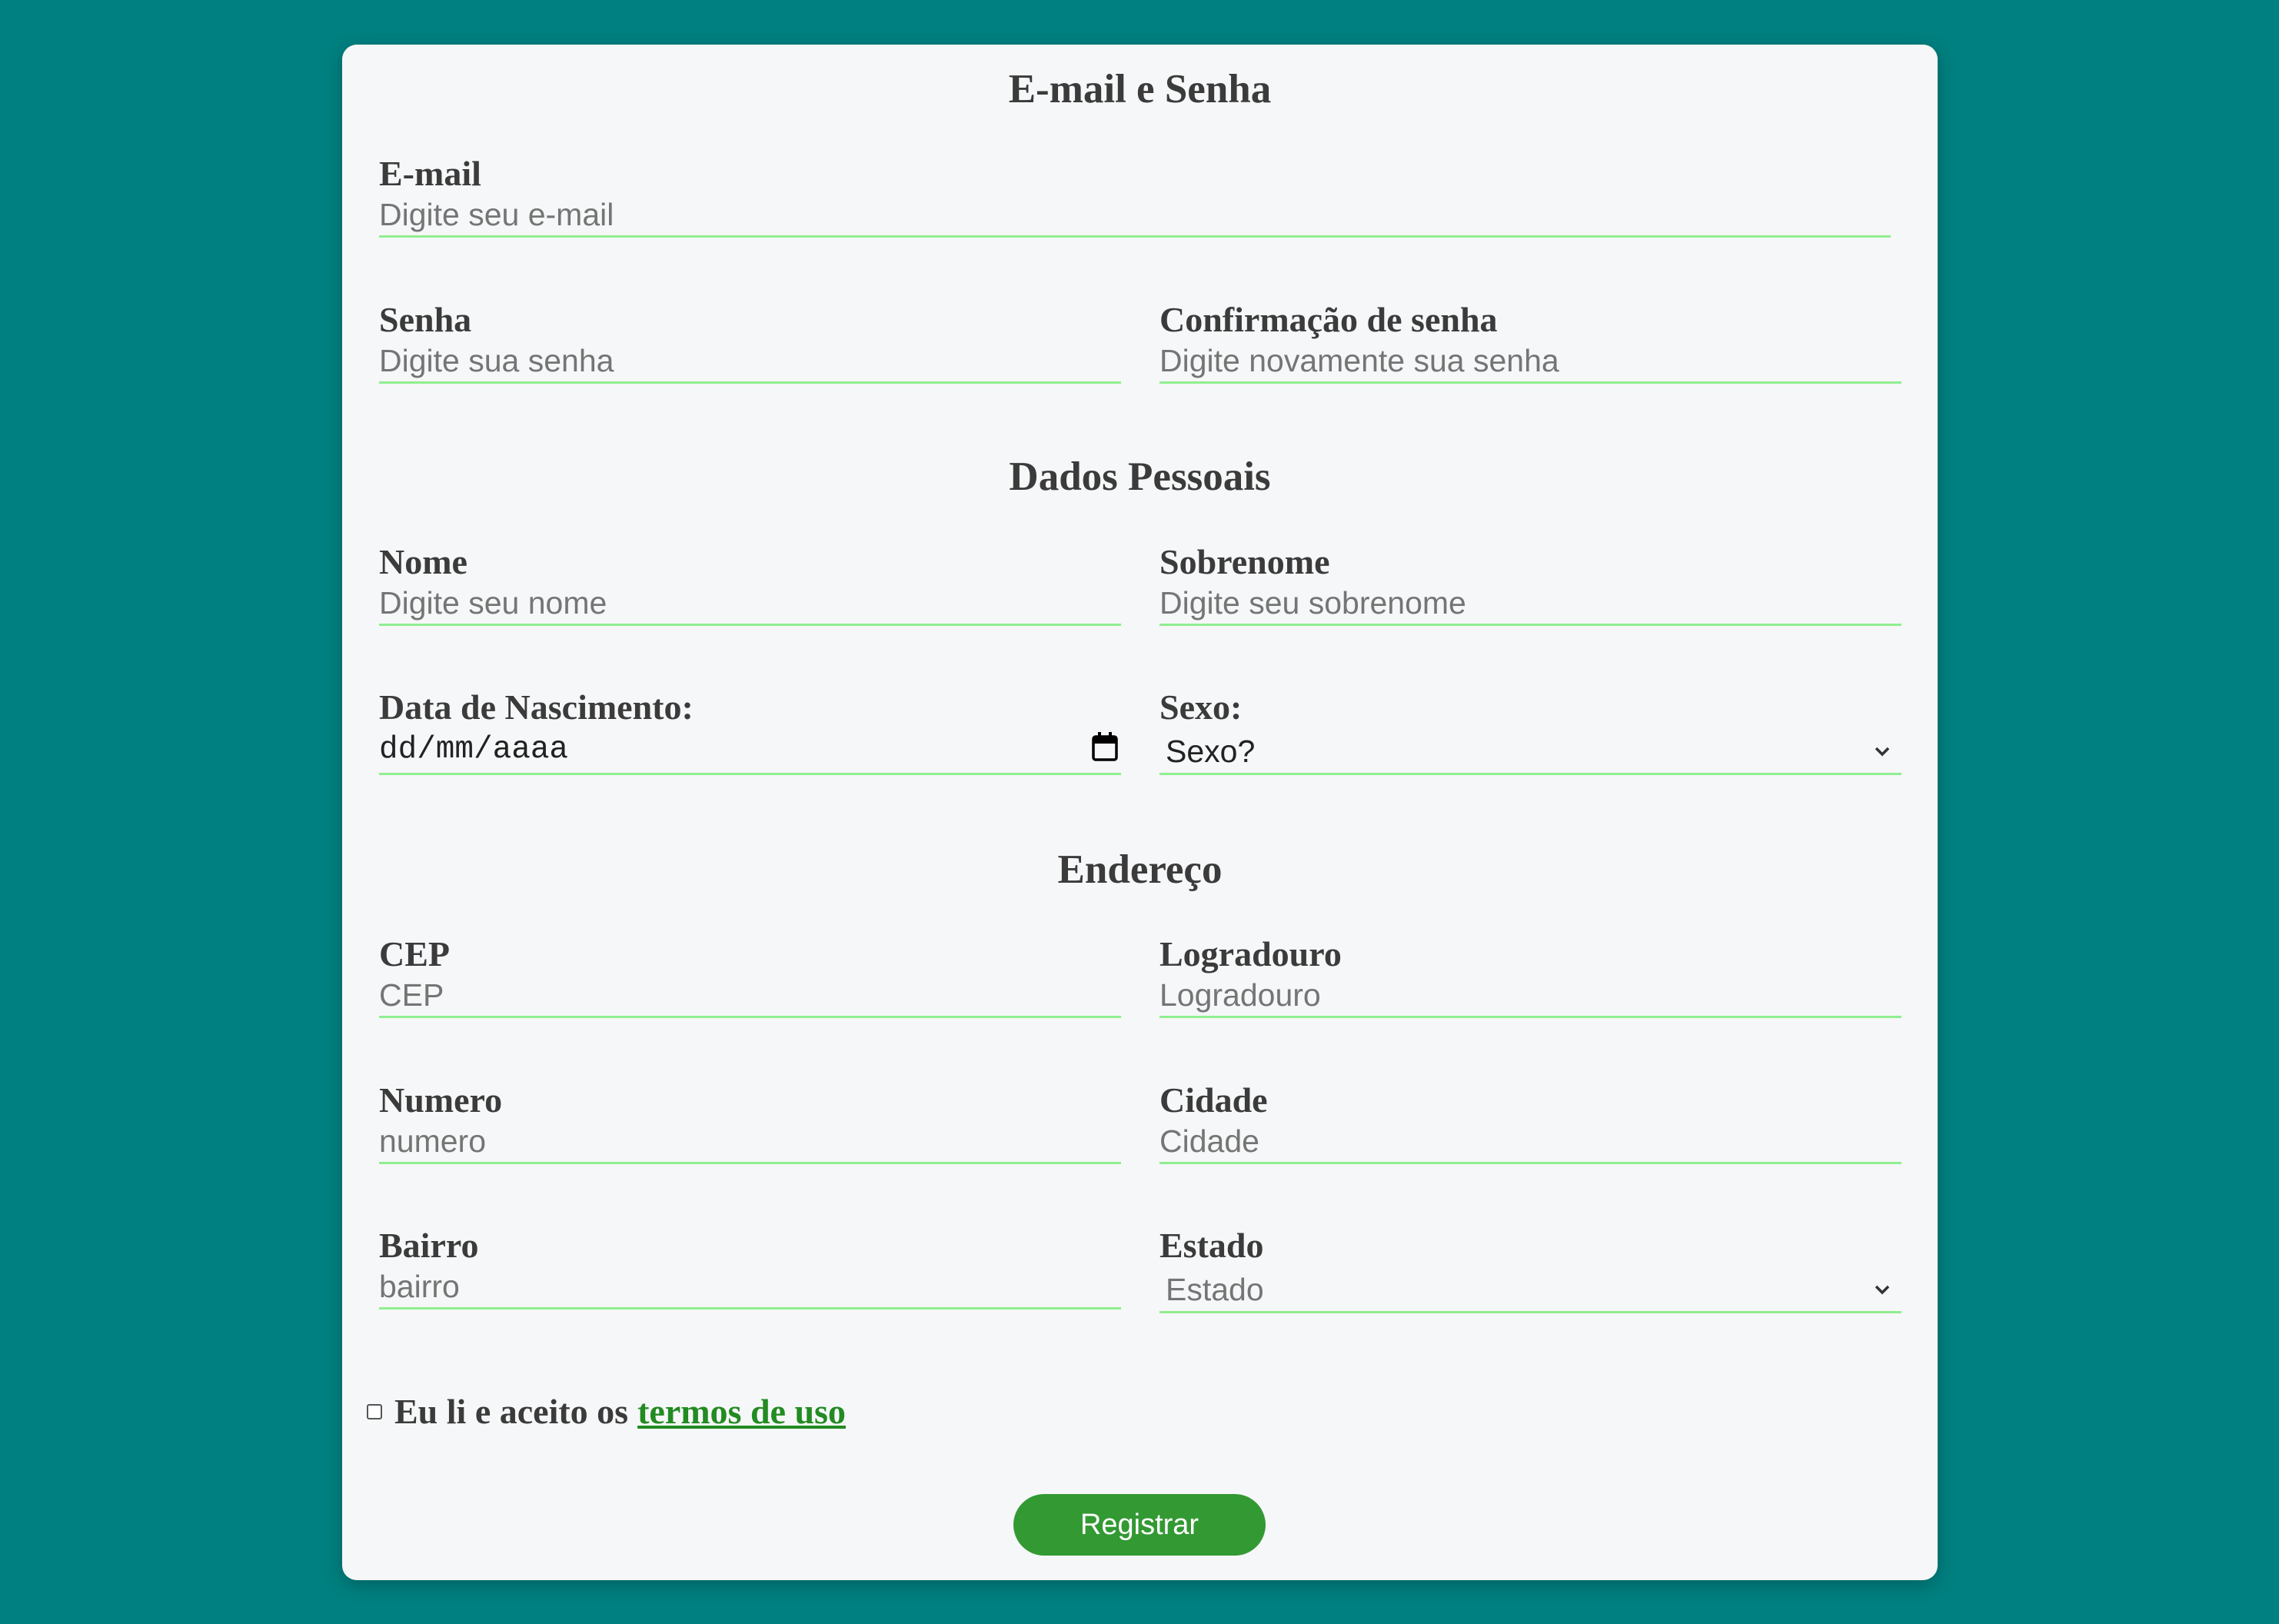 This screenshot has width=2279, height=1624. I want to click on sex-group: Sexo: Sexo?, so click(1530, 731).